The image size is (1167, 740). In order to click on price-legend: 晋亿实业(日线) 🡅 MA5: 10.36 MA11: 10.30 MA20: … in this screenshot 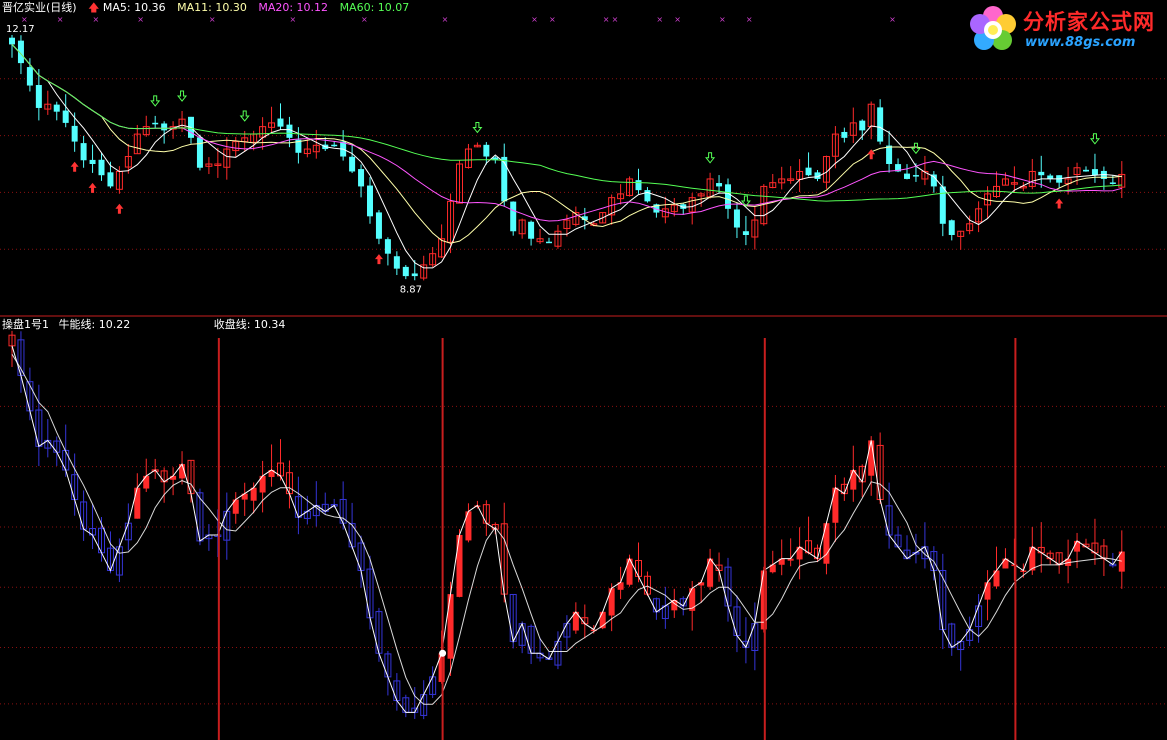, I will do `click(209, 8)`.